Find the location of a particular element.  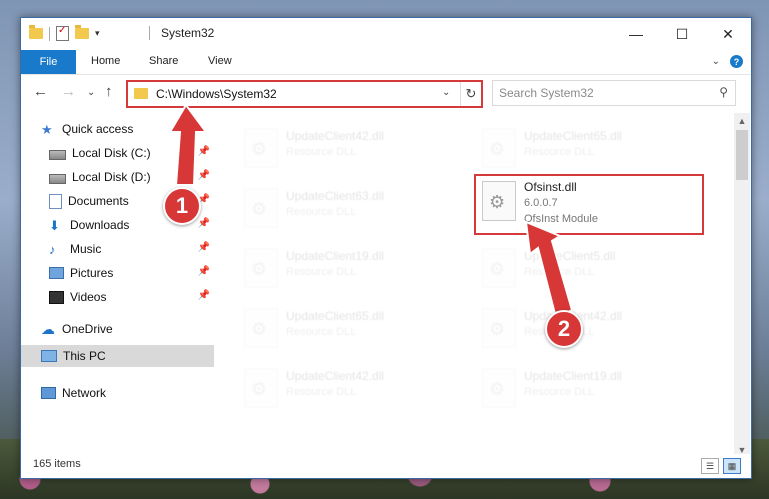

step-1-badge: 1 is located at coordinates (182, 206).